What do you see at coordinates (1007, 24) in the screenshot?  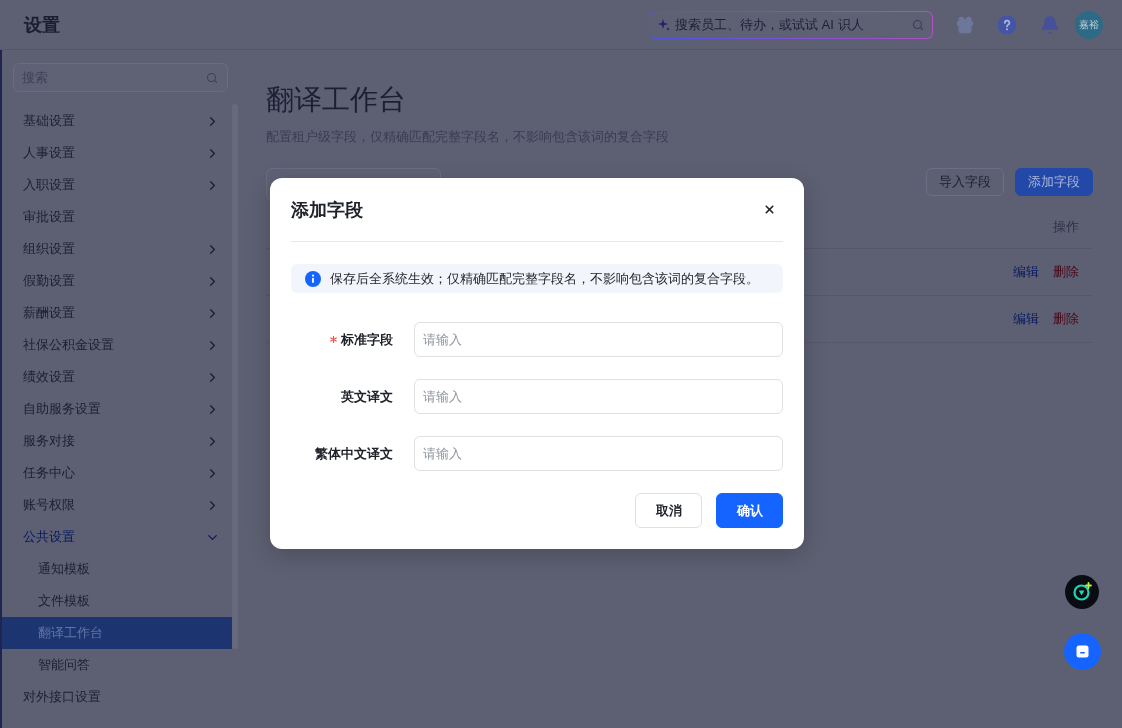 I see `help-icon` at bounding box center [1007, 24].